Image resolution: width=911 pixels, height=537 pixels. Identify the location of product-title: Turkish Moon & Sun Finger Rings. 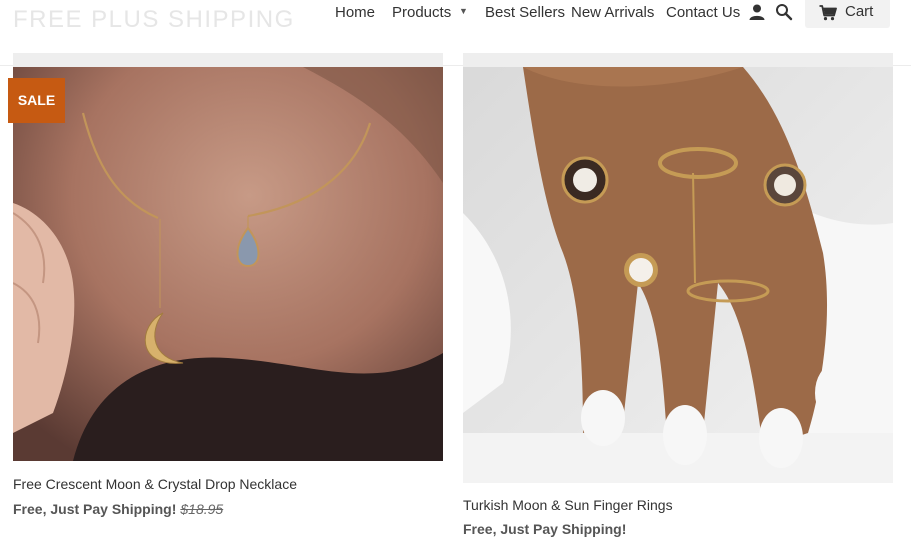
(568, 505).